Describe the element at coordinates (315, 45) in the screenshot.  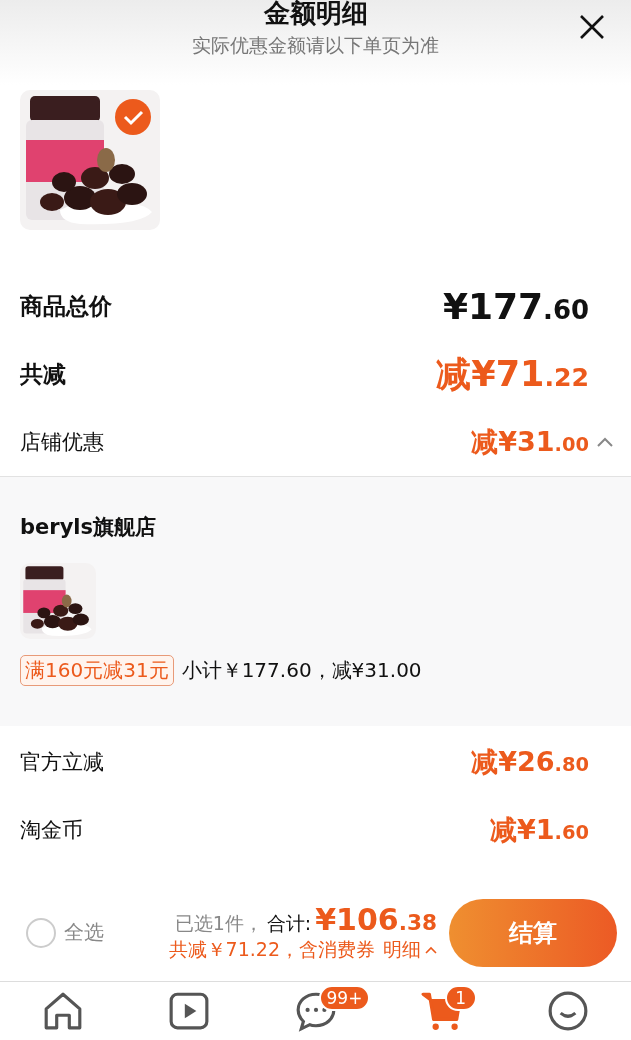
I see `sheet-subtitle: 实际优惠金额请以下单页为准` at that location.